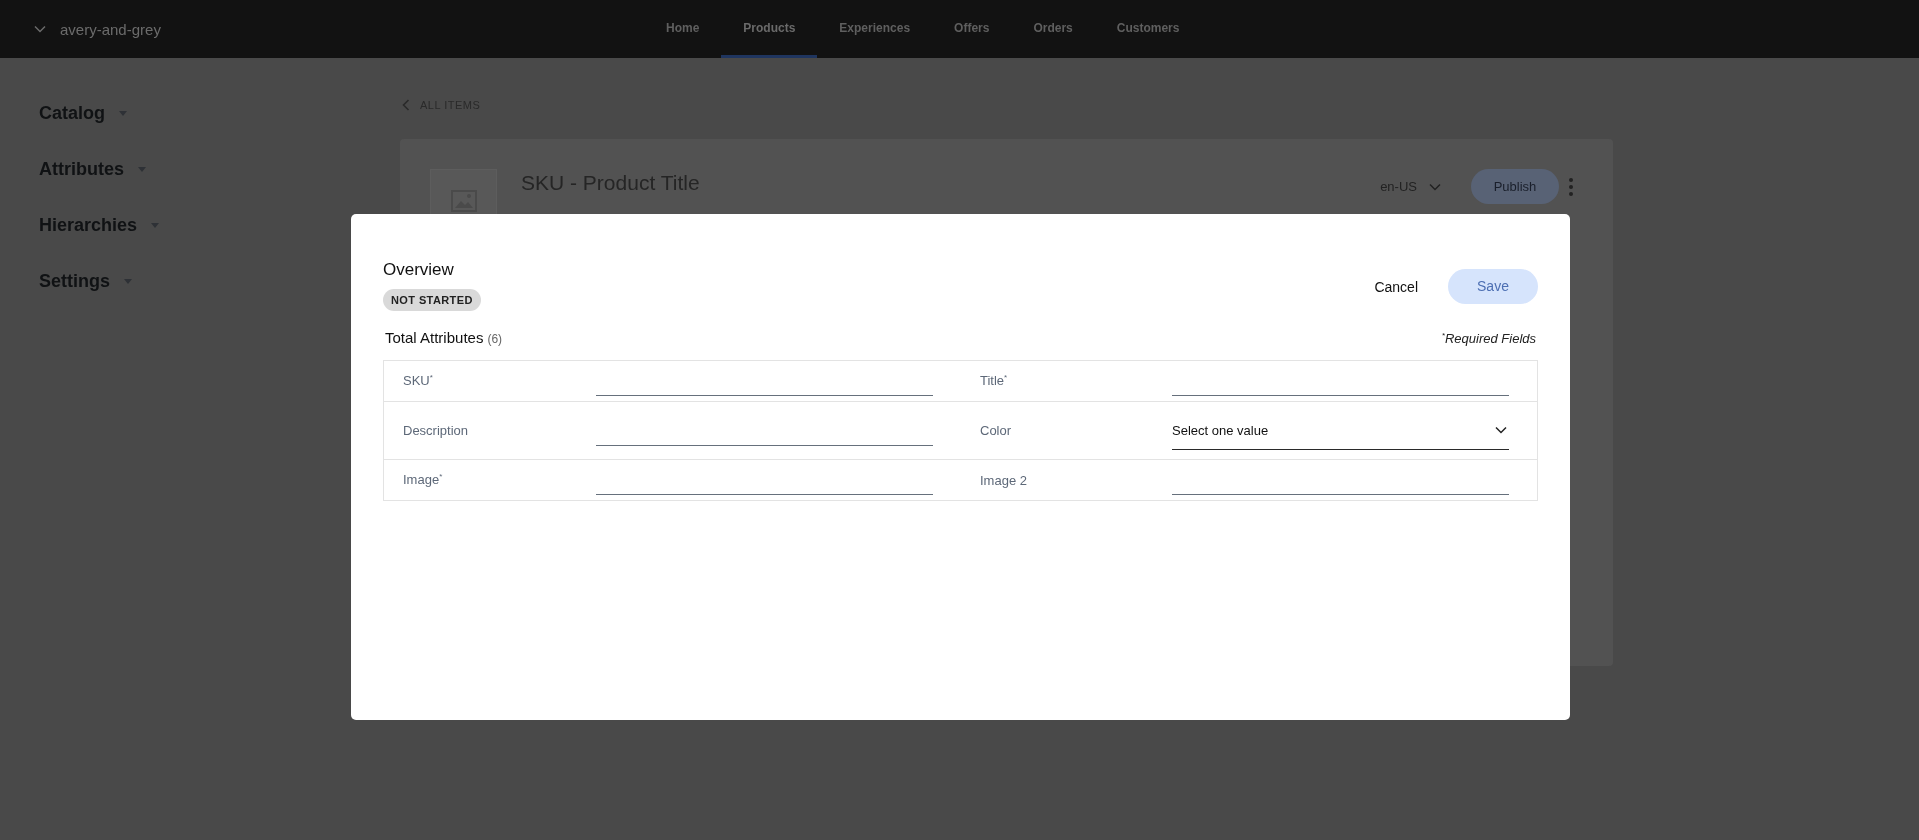 Image resolution: width=1919 pixels, height=840 pixels. What do you see at coordinates (972, 29) in the screenshot?
I see `nav-tab: Offers` at bounding box center [972, 29].